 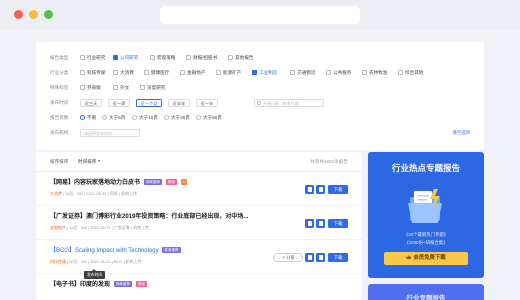 What do you see at coordinates (177, 117) in the screenshot?
I see `option-pages-30: 大于30页` at bounding box center [177, 117].